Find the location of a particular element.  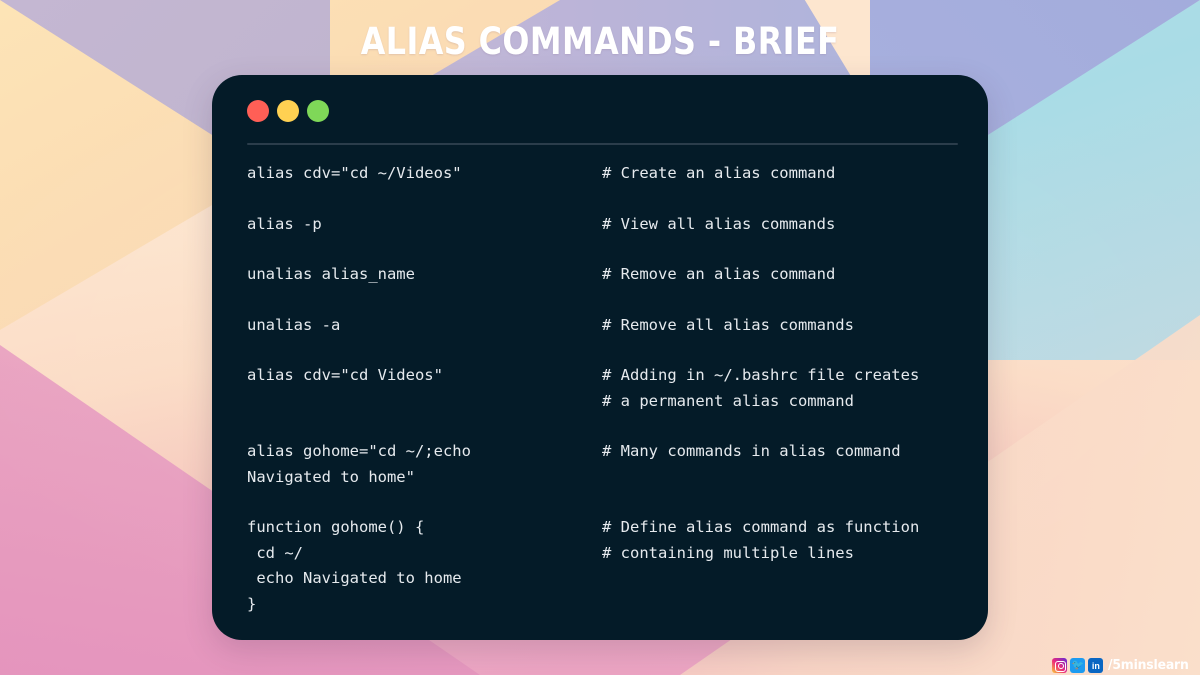

comment-line: # Remove all alias commands is located at coordinates (728, 324).